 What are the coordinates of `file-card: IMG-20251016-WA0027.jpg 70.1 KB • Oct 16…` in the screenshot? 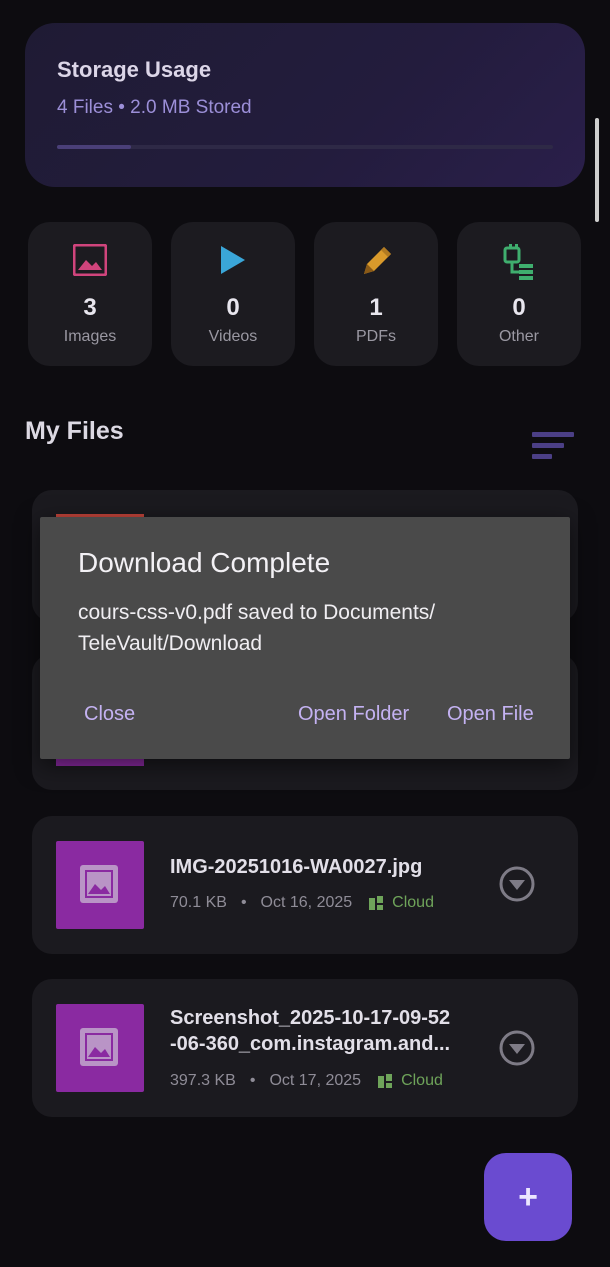 It's located at (305, 885).